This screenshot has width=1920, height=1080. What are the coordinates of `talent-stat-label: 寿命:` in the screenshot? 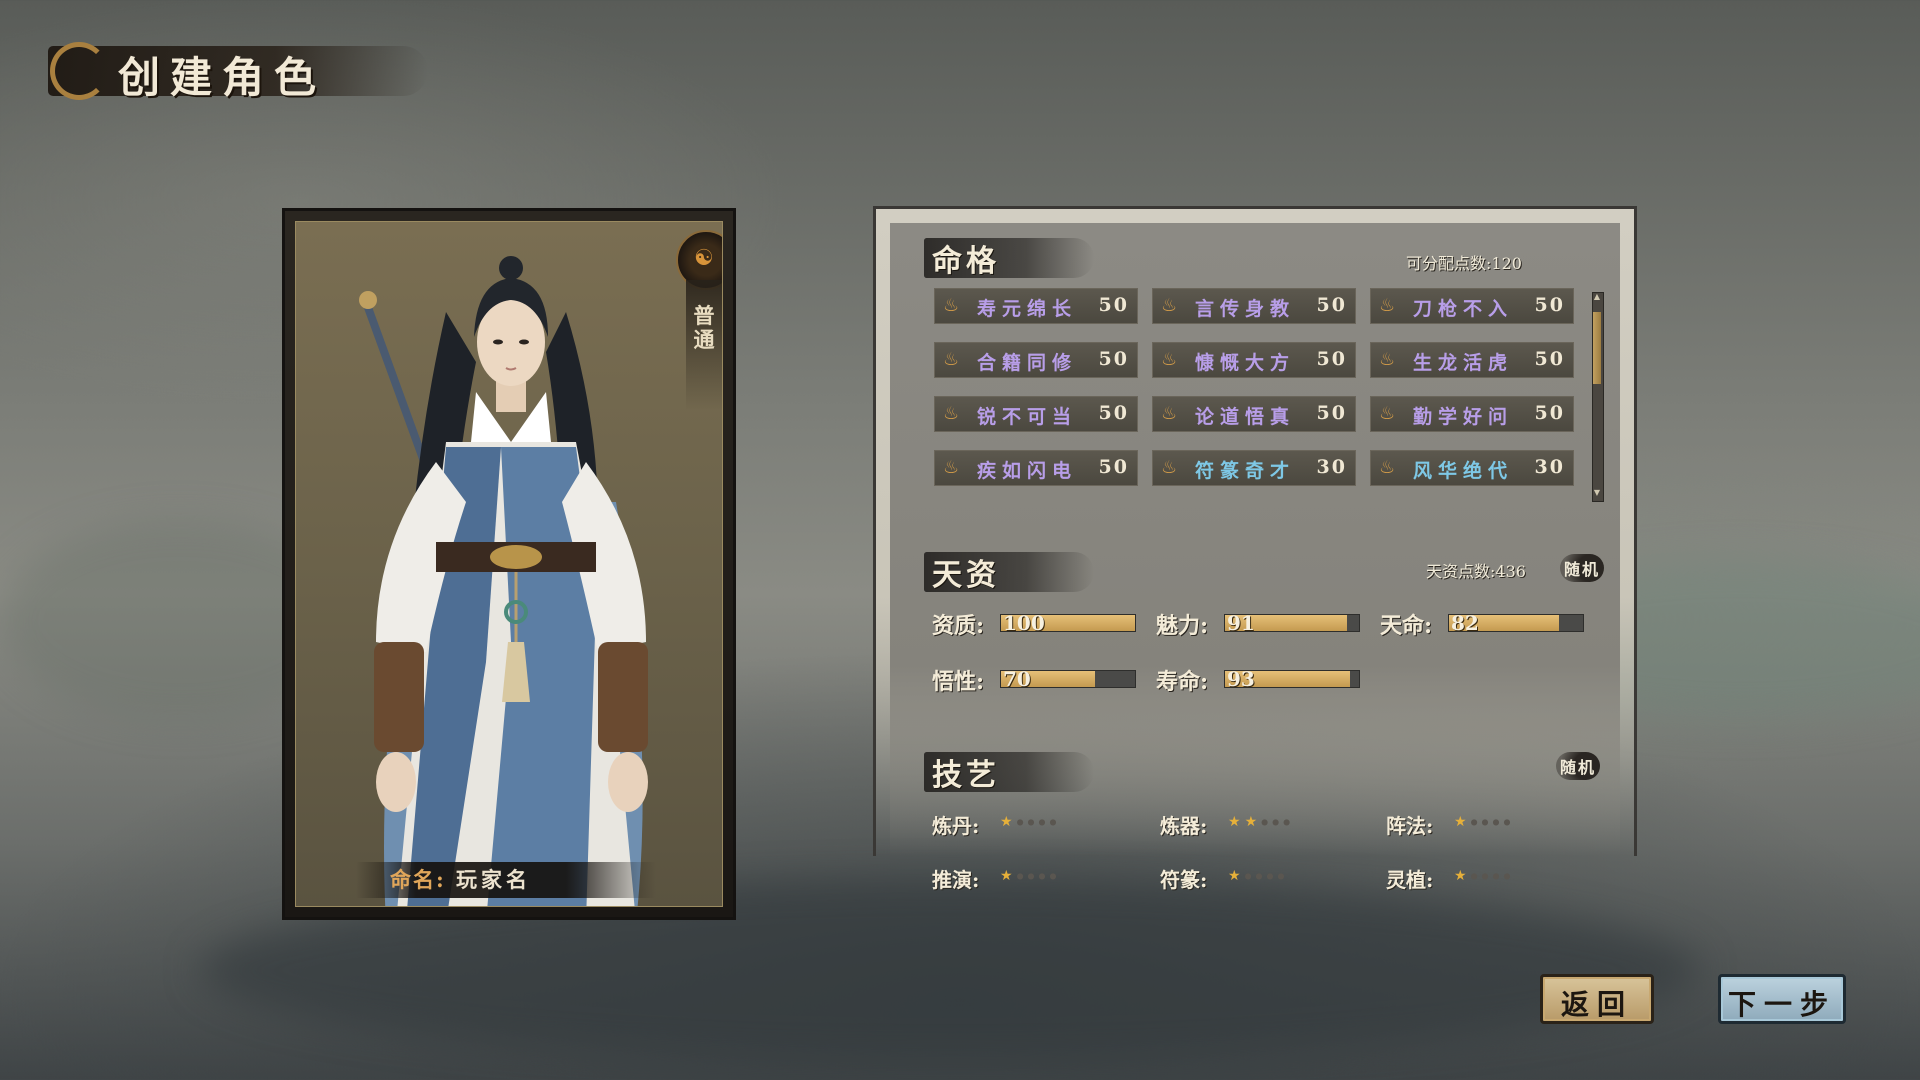 It's located at (1182, 682).